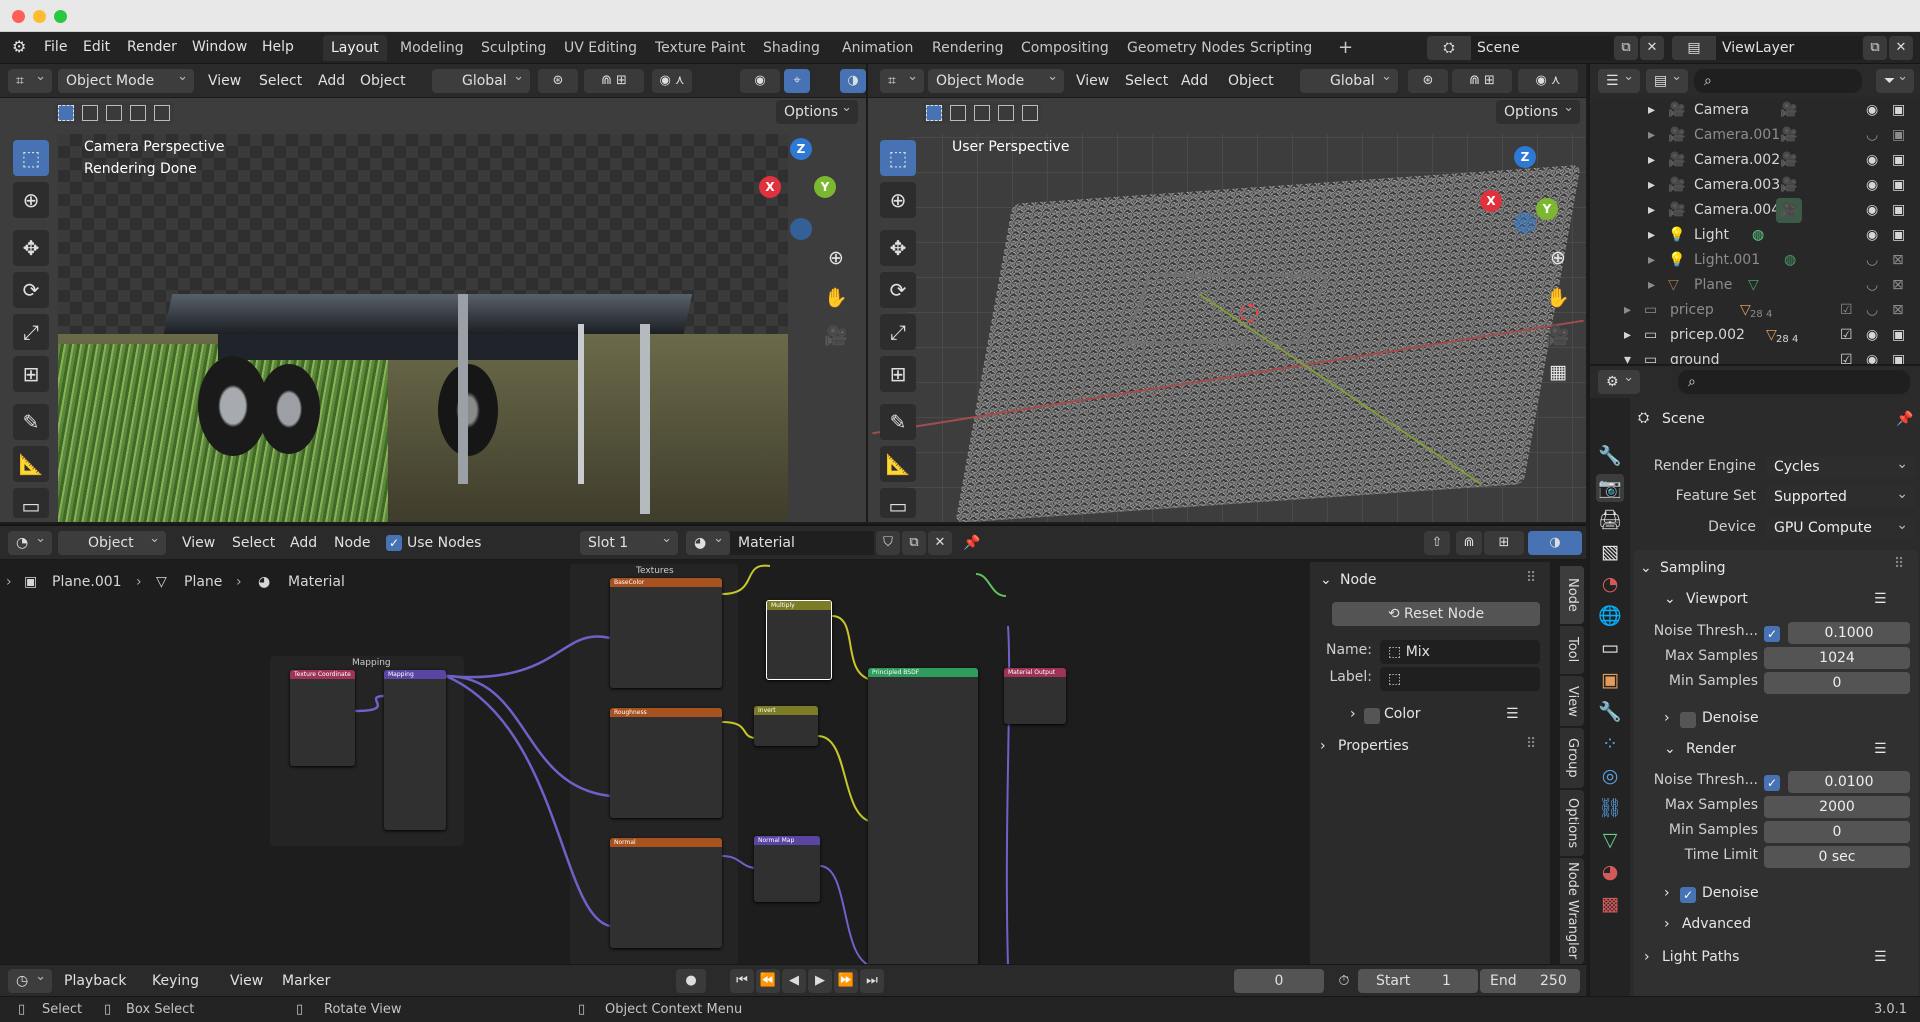 The image size is (1920, 1022). I want to click on select-intersect-icon, so click(162, 113).